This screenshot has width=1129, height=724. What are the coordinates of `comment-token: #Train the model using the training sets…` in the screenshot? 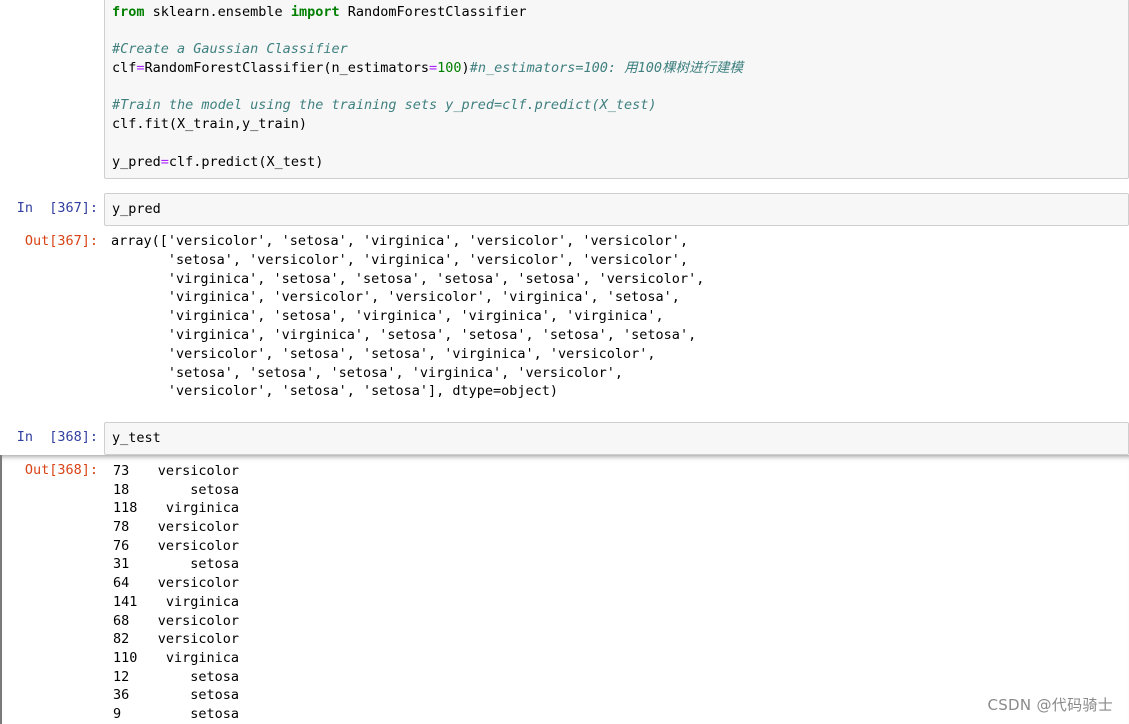 It's located at (384, 105).